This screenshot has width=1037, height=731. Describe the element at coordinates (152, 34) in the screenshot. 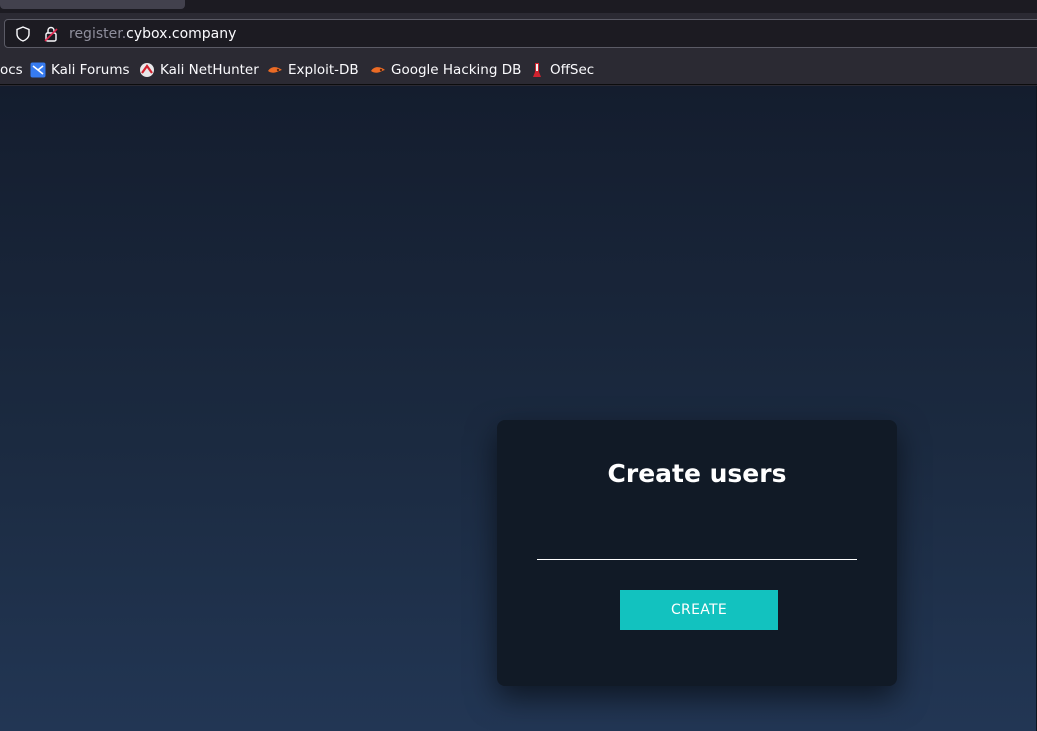

I see `url-text: register.cybox.company` at that location.